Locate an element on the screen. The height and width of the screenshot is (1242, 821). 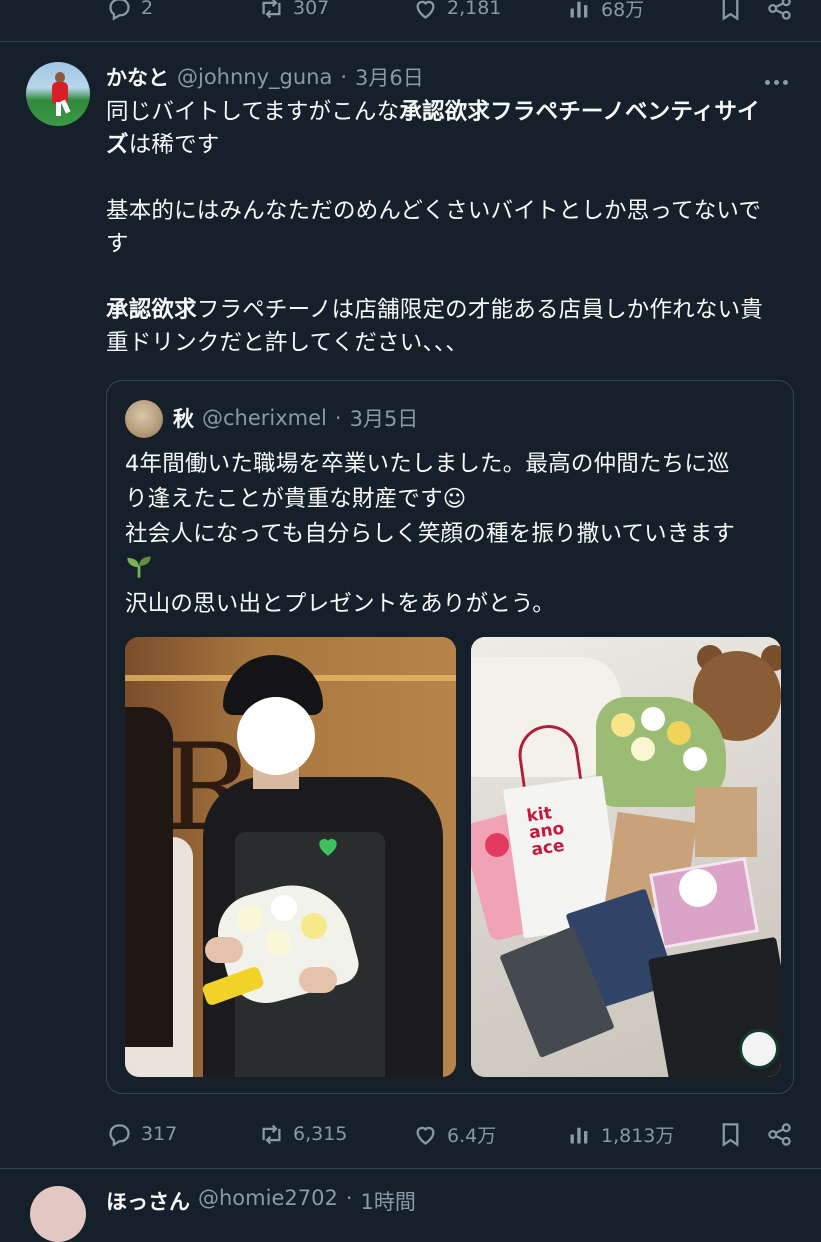
prev-share-button is located at coordinates (779, 14).